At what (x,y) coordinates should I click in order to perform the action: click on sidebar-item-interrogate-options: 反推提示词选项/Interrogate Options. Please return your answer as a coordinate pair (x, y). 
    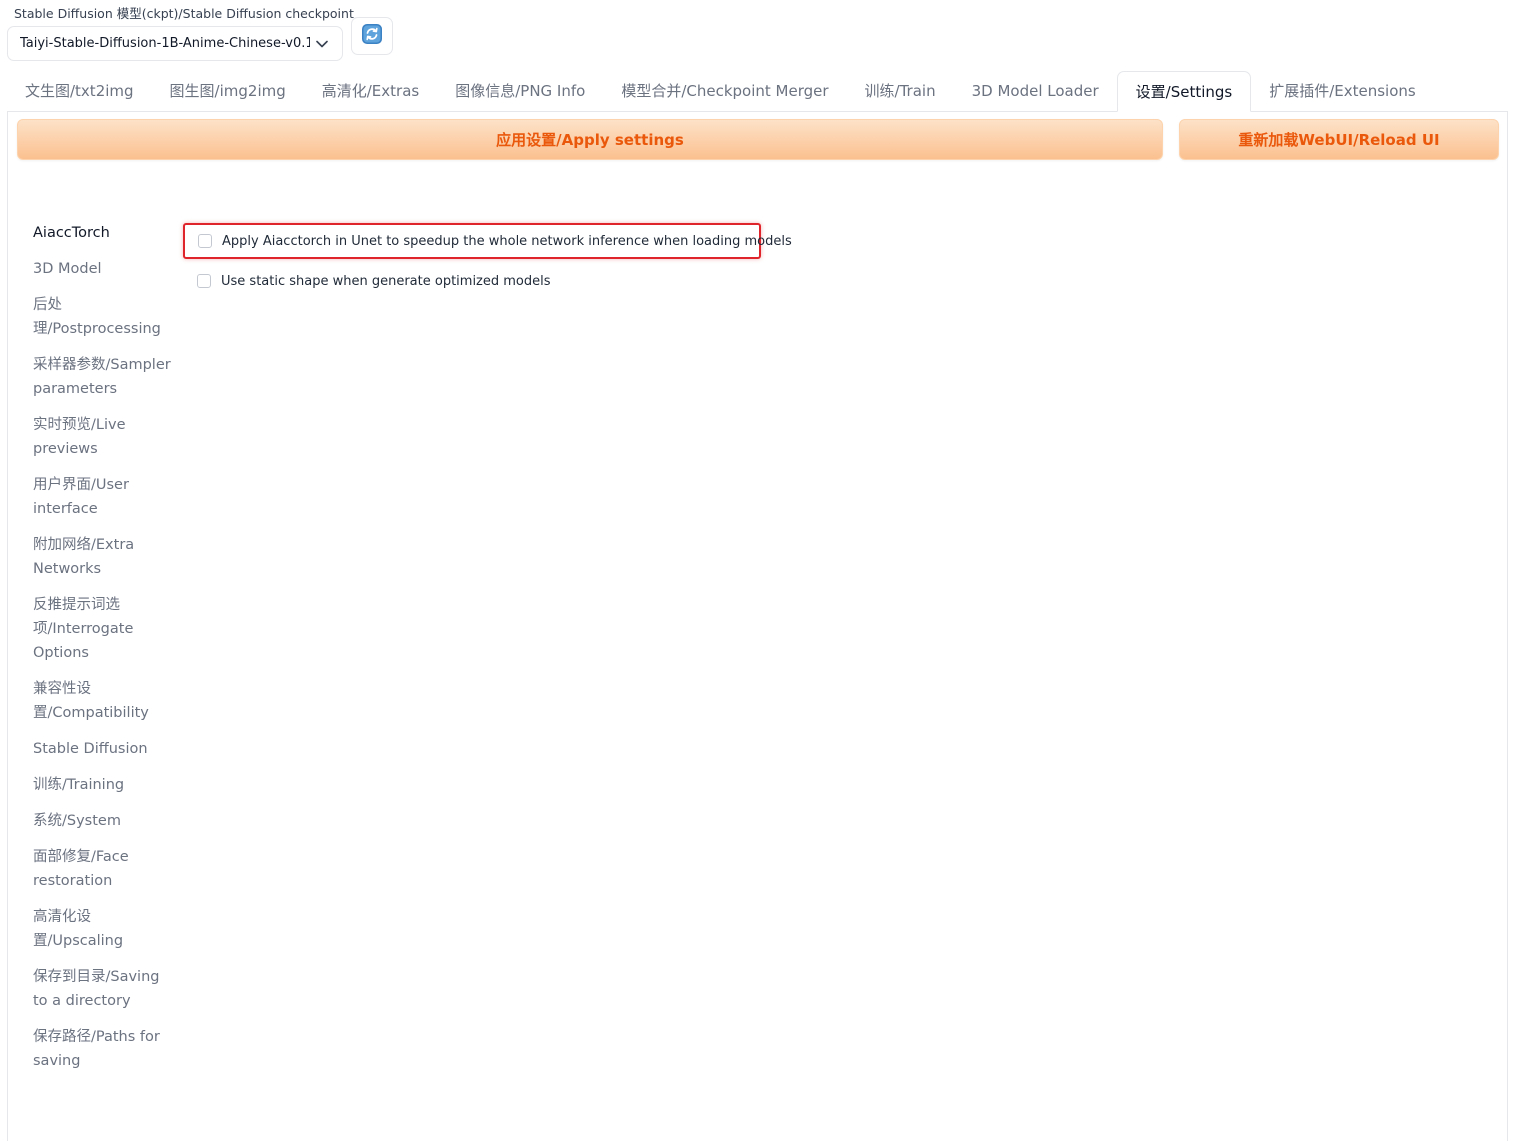
    Looking at the image, I should click on (103, 629).